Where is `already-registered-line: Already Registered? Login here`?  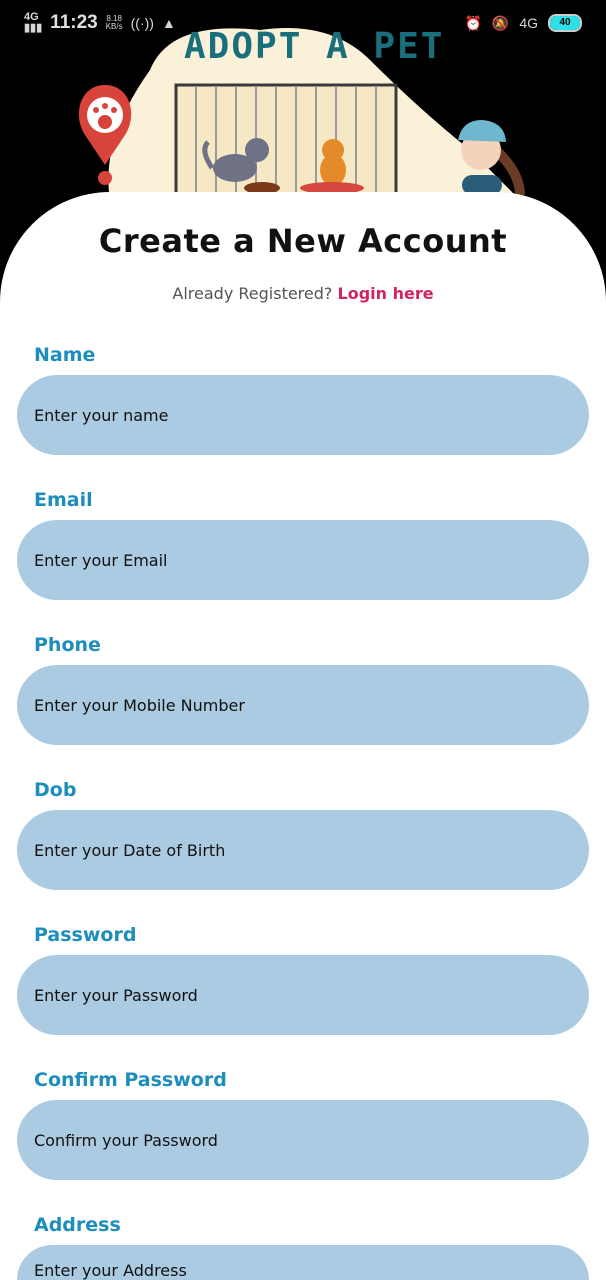
already-registered-line: Already Registered? Login here is located at coordinates (303, 293).